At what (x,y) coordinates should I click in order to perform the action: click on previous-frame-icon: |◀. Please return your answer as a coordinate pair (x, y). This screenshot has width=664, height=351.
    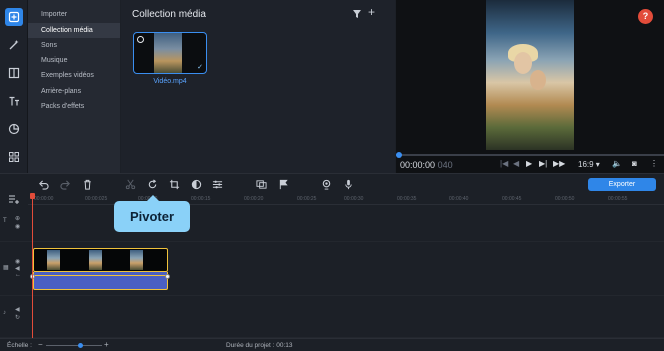
    Looking at the image, I should click on (504, 163).